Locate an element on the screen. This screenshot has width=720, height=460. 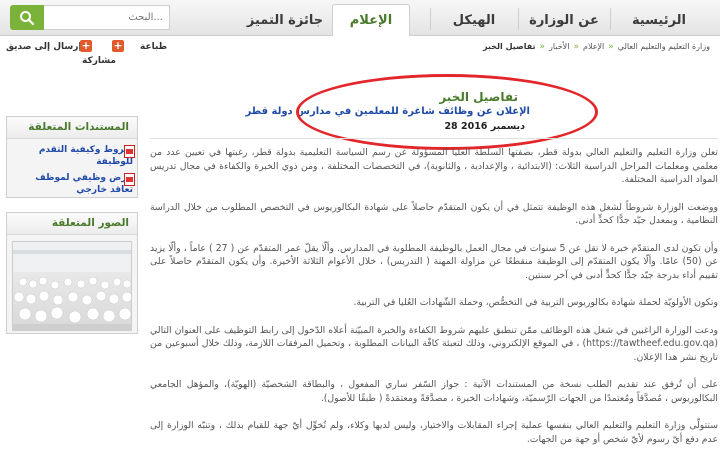
send-to-friend-button: إرسال إلى صديق is located at coordinates (44, 47).